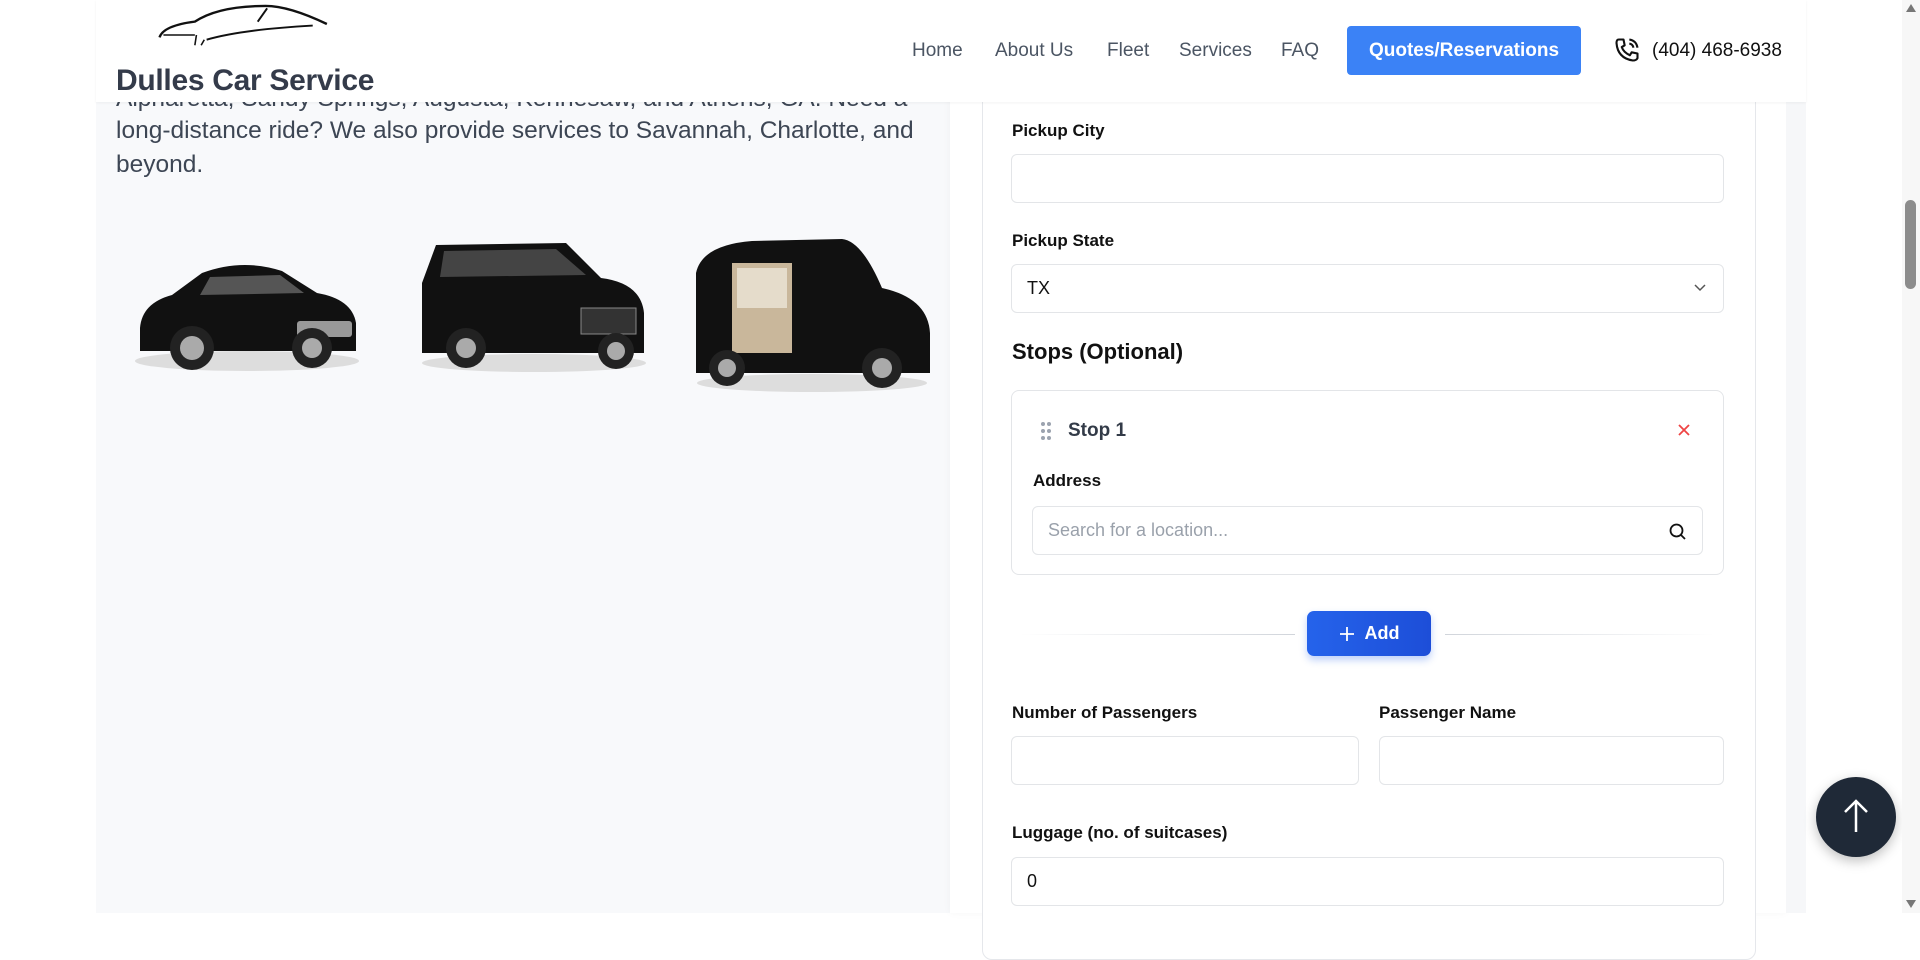 Image resolution: width=1920 pixels, height=960 pixels. What do you see at coordinates (1677, 531) in the screenshot?
I see `search-icon` at bounding box center [1677, 531].